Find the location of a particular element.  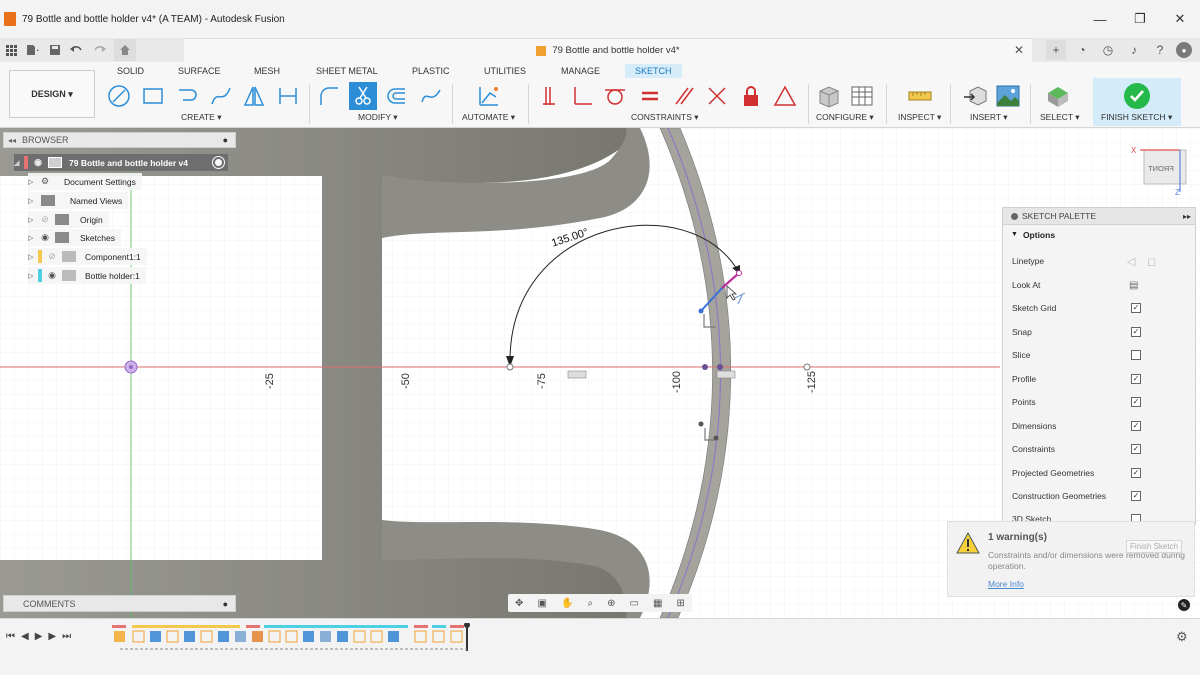

document-tab: 79 Bottle and bottle holder v4* ✕ is located at coordinates (608, 50).